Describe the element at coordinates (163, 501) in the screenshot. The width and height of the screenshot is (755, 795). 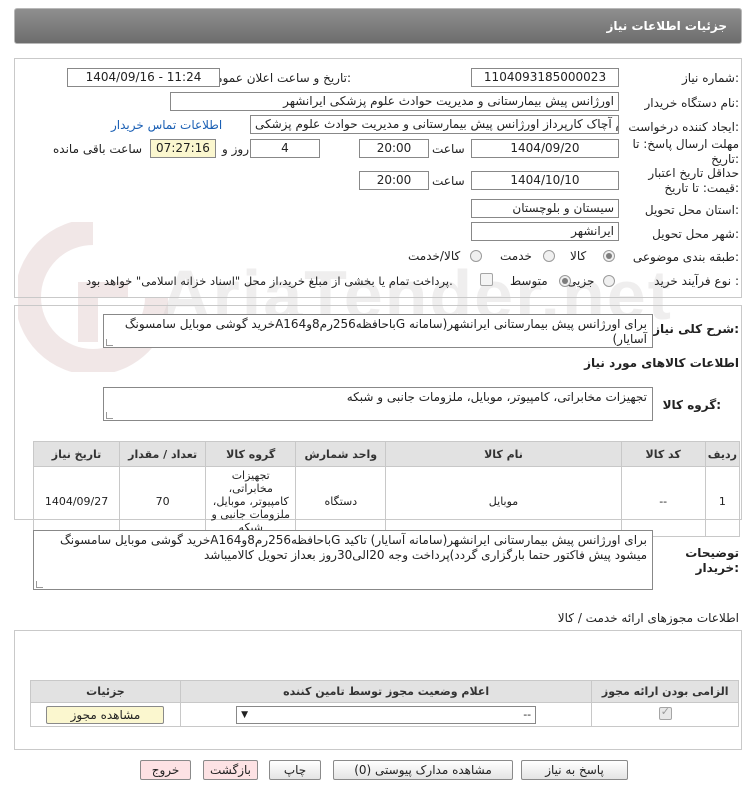
I see `cell-qty: 70` at that location.